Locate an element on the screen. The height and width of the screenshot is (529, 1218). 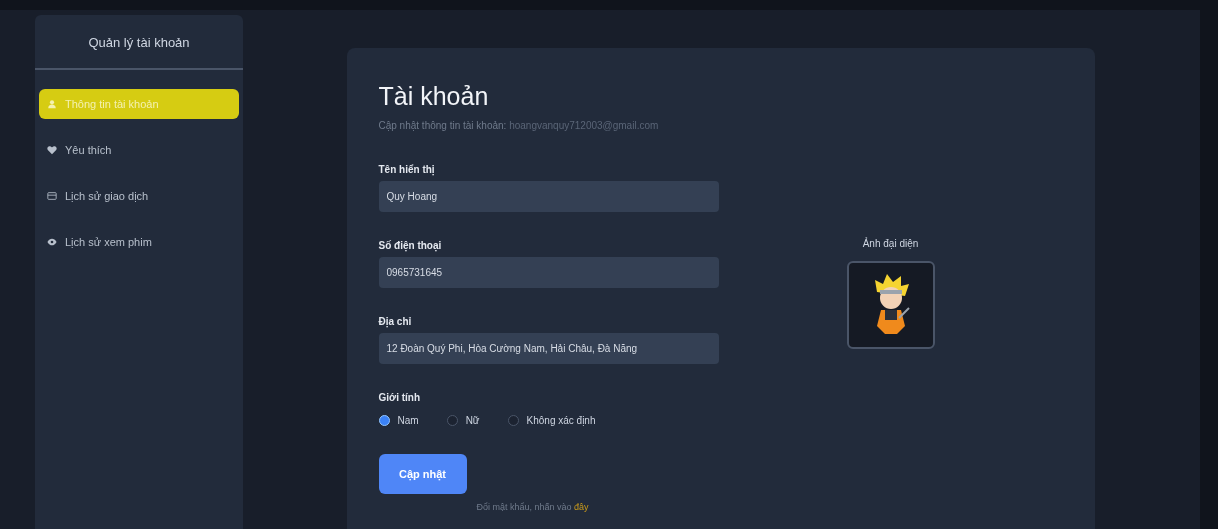
heart-icon is located at coordinates (52, 150).